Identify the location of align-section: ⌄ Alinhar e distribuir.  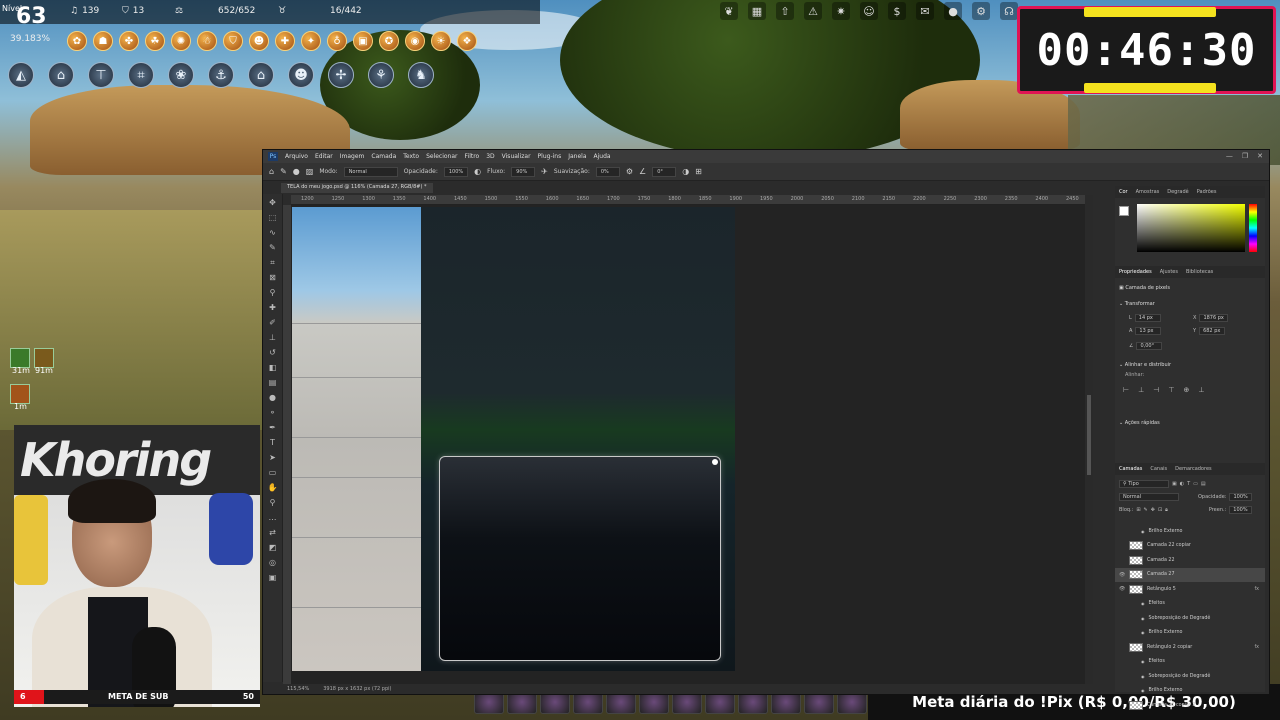
(1145, 365).